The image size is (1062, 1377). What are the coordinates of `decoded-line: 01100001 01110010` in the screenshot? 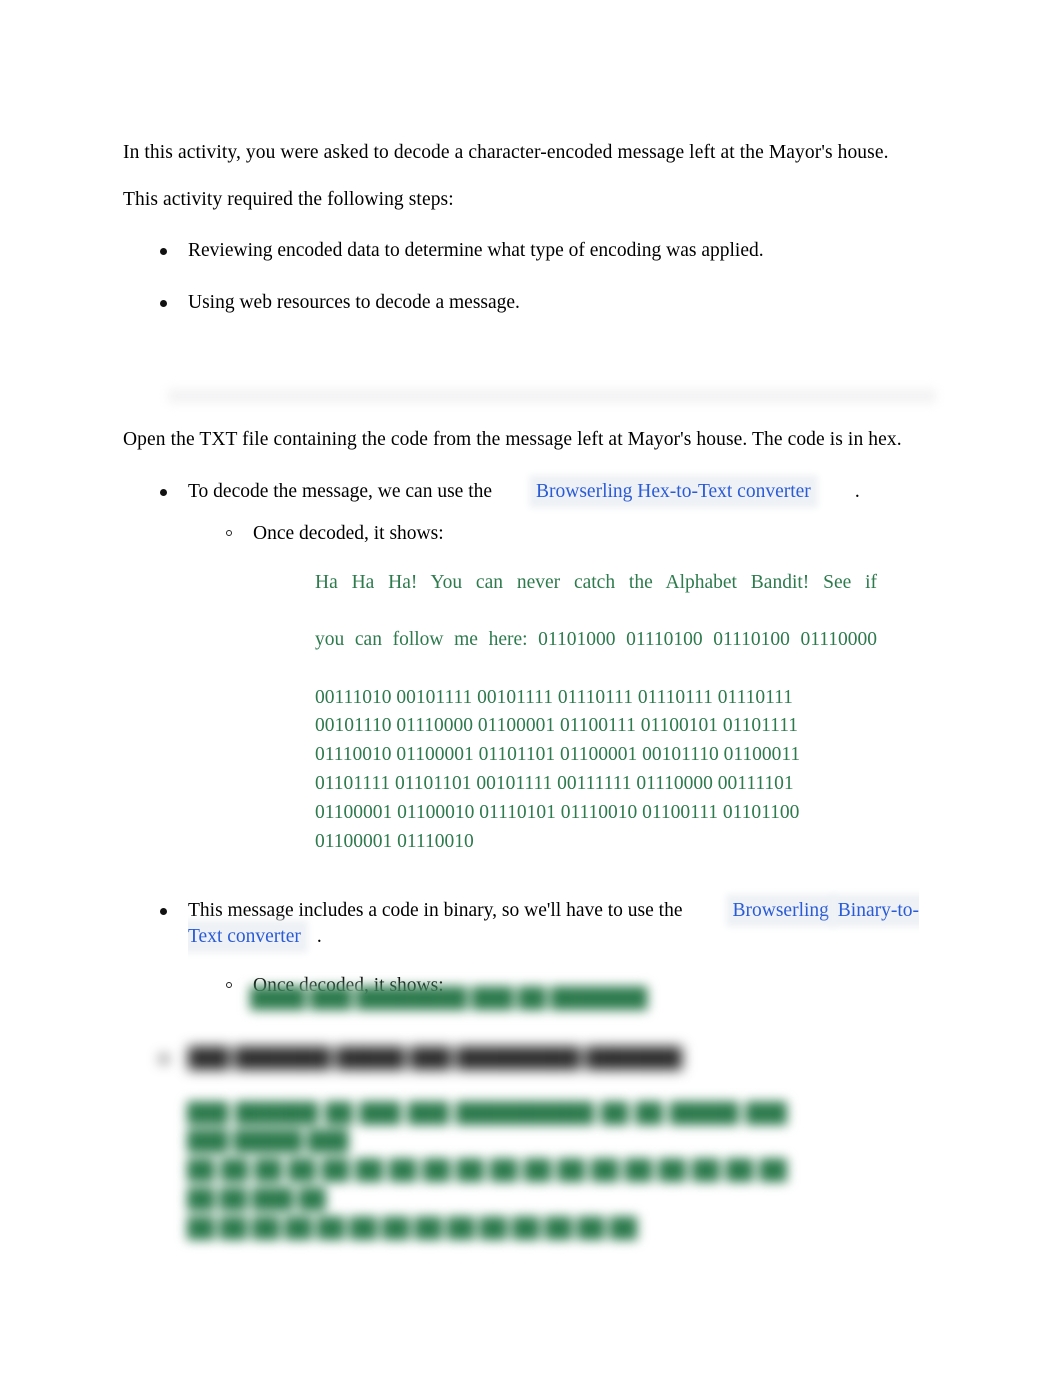 It's located at (394, 841).